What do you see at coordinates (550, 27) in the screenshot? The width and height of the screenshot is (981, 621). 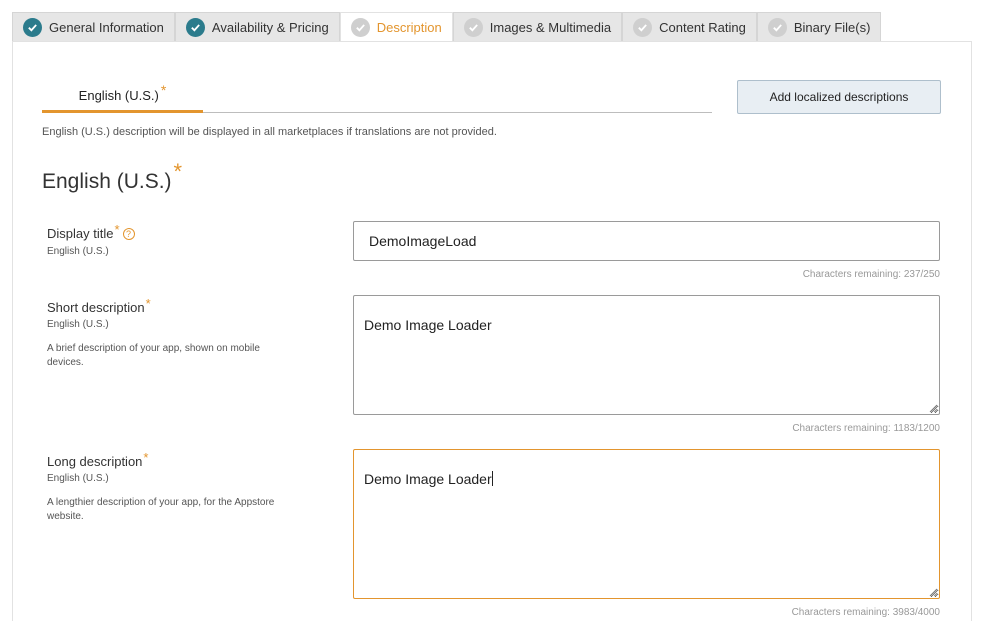 I see `tab-label: Images & Multimedia` at bounding box center [550, 27].